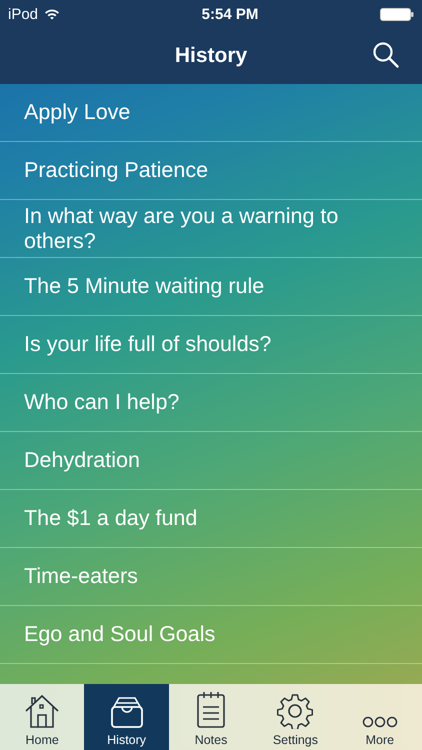 This screenshot has width=422, height=750. Describe the element at coordinates (52, 14) in the screenshot. I see `wifi-icon` at that location.